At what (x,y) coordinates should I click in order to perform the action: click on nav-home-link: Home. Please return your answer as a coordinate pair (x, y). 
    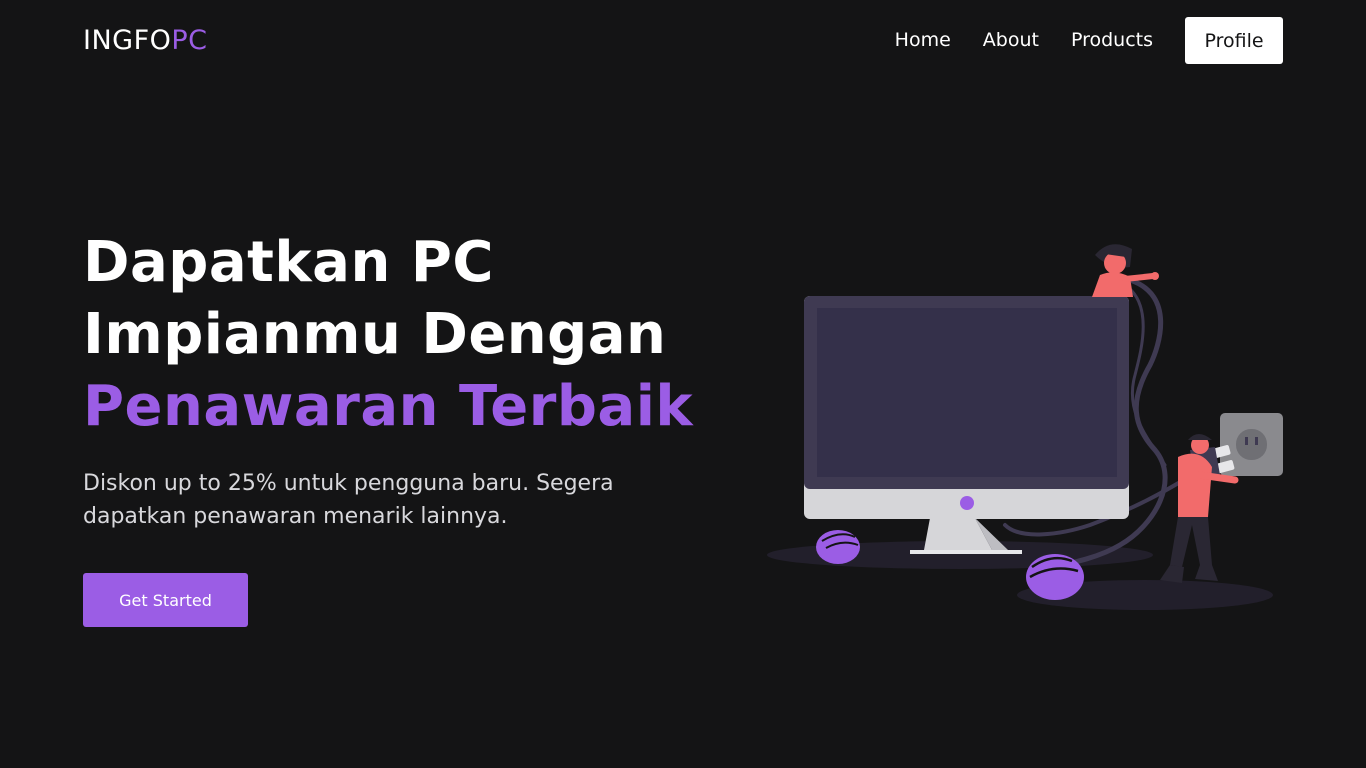
    Looking at the image, I should click on (923, 40).